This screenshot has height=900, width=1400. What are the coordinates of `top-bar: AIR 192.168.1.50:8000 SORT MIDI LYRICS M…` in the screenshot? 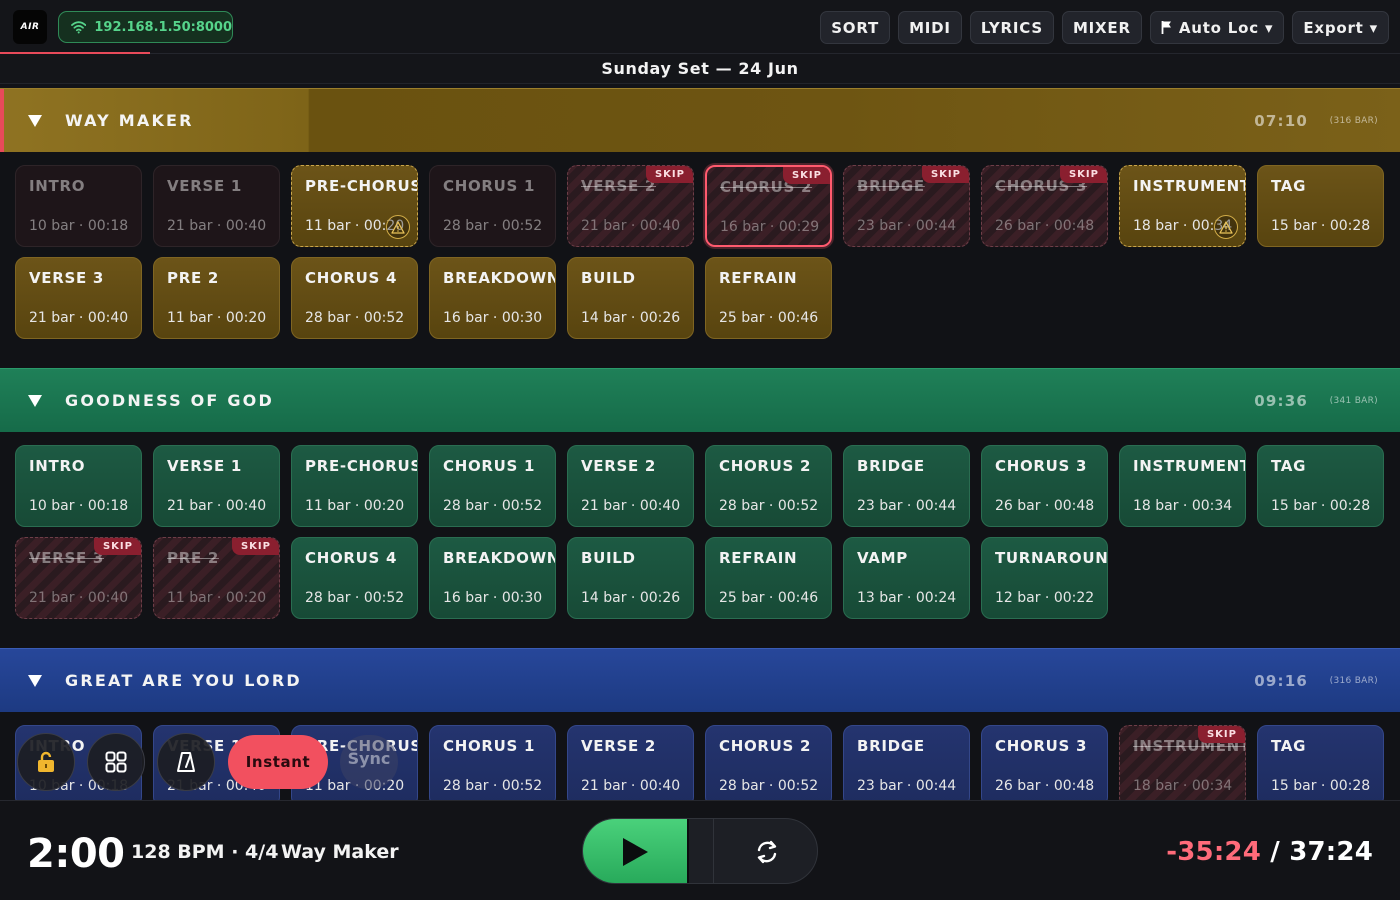 It's located at (700, 27).